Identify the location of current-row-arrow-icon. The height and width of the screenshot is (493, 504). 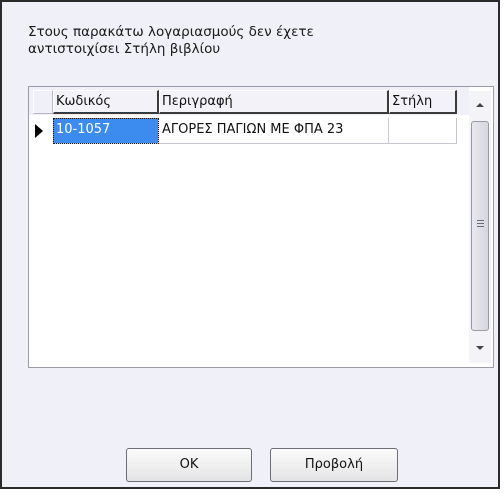
(39, 131).